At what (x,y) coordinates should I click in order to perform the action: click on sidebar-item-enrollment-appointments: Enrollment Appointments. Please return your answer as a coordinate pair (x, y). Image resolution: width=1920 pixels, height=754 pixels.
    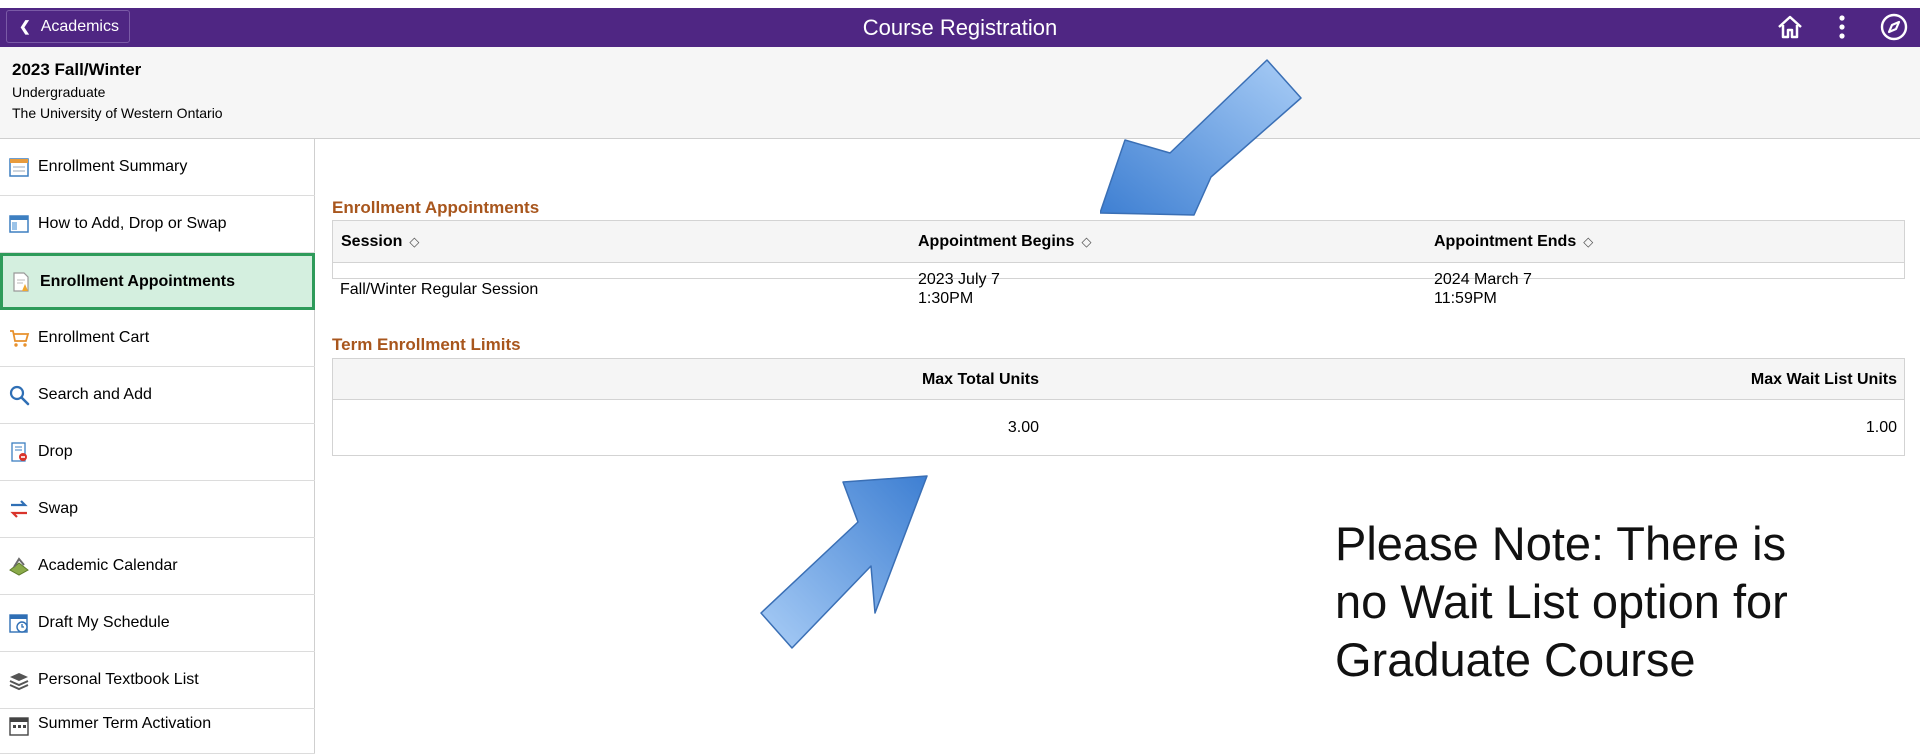
    Looking at the image, I should click on (157, 281).